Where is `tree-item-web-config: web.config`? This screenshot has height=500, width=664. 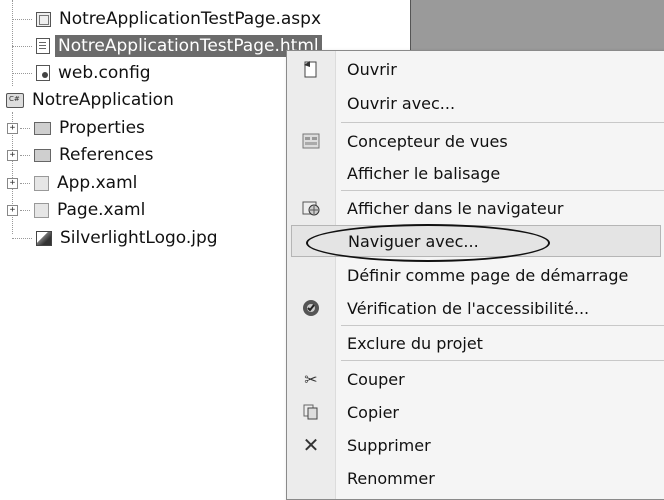
tree-item-web-config: web.config is located at coordinates (83, 73).